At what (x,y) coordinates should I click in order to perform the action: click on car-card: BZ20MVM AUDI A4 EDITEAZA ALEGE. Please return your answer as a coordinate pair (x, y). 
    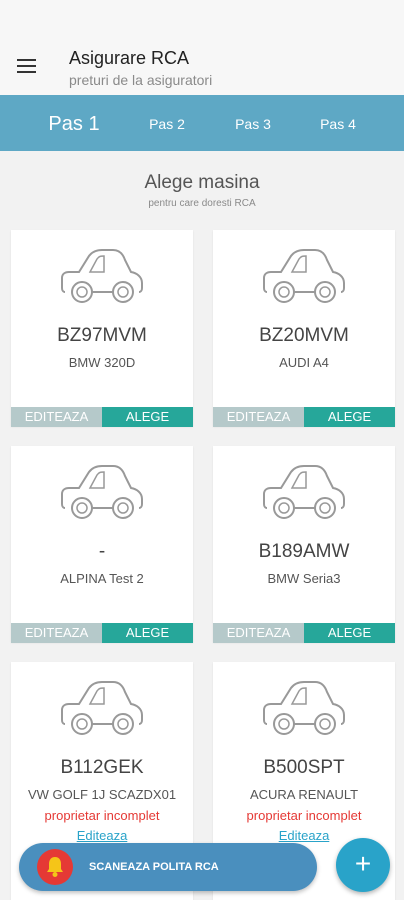
    Looking at the image, I should click on (304, 328).